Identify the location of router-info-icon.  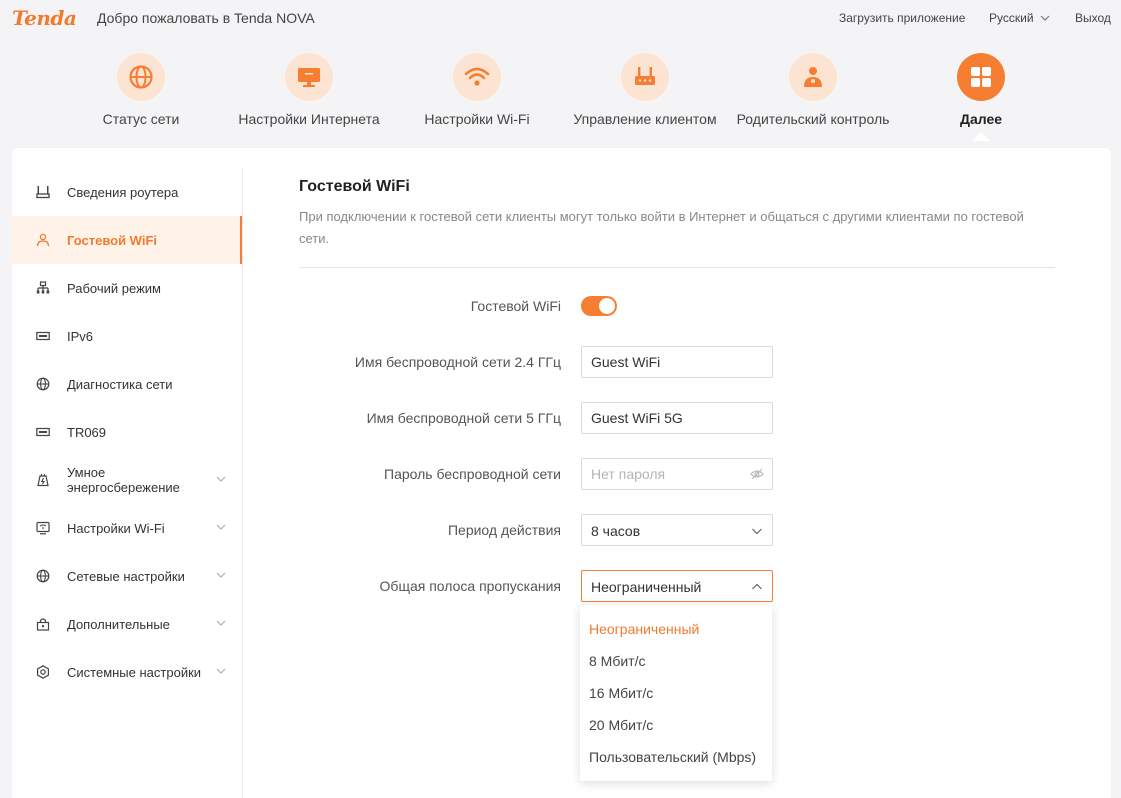
(43, 192).